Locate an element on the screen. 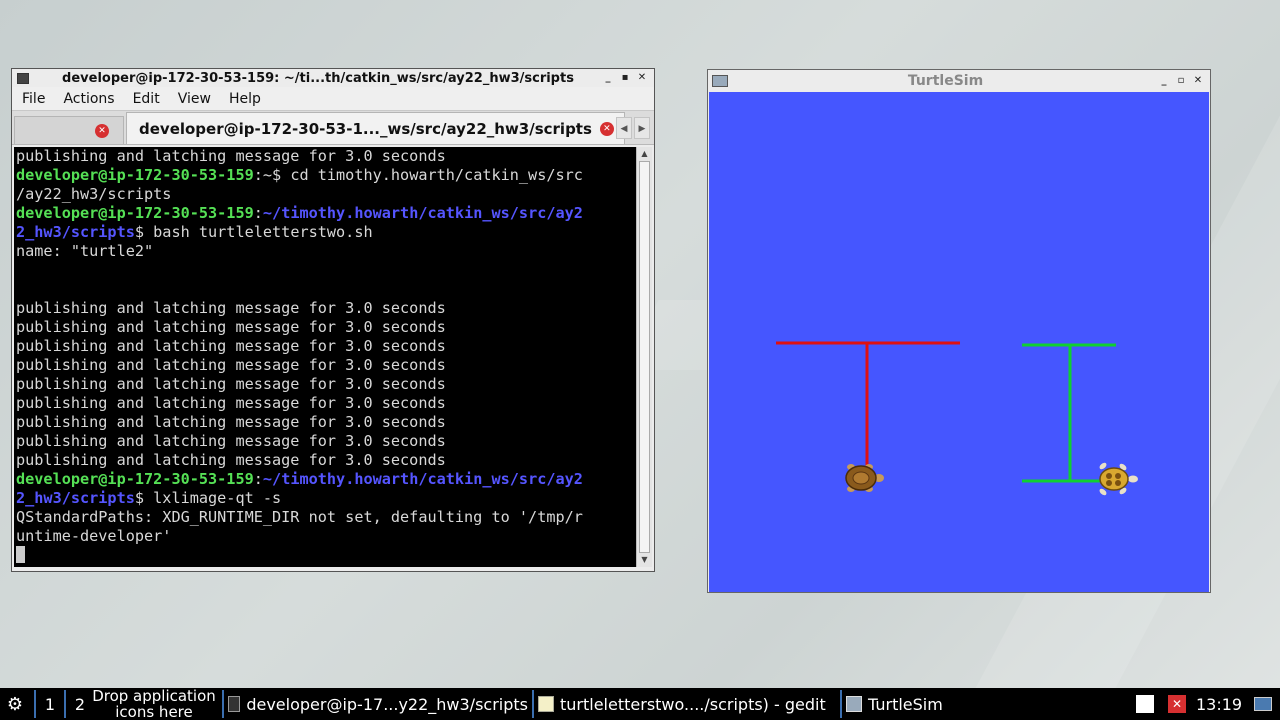  task-terminal-label: developer@ip-17...y22_hw3/scripts is located at coordinates (387, 704).